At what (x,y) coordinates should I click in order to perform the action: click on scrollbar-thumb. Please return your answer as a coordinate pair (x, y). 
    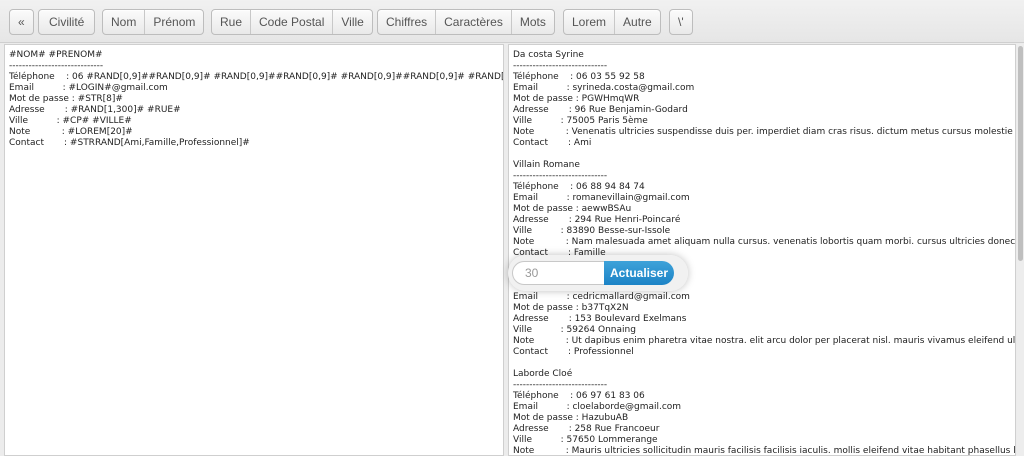
    Looking at the image, I should click on (1020, 153).